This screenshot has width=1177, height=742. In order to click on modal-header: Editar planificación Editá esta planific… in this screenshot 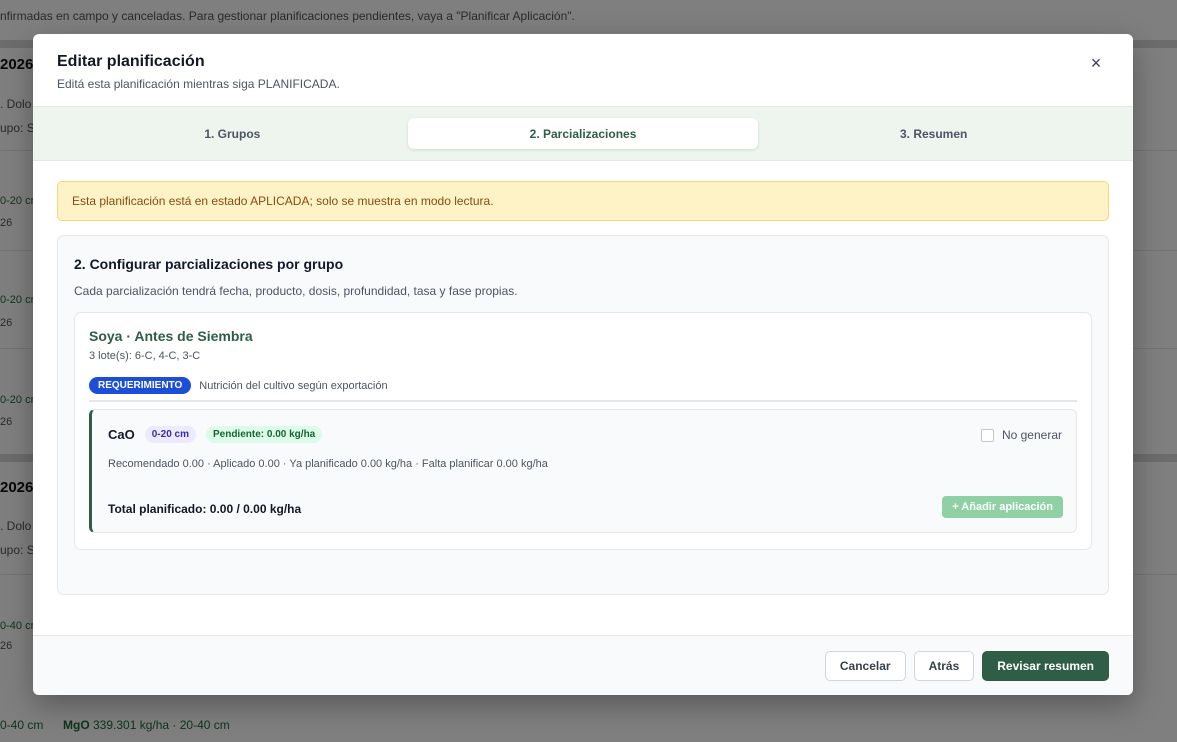, I will do `click(583, 70)`.